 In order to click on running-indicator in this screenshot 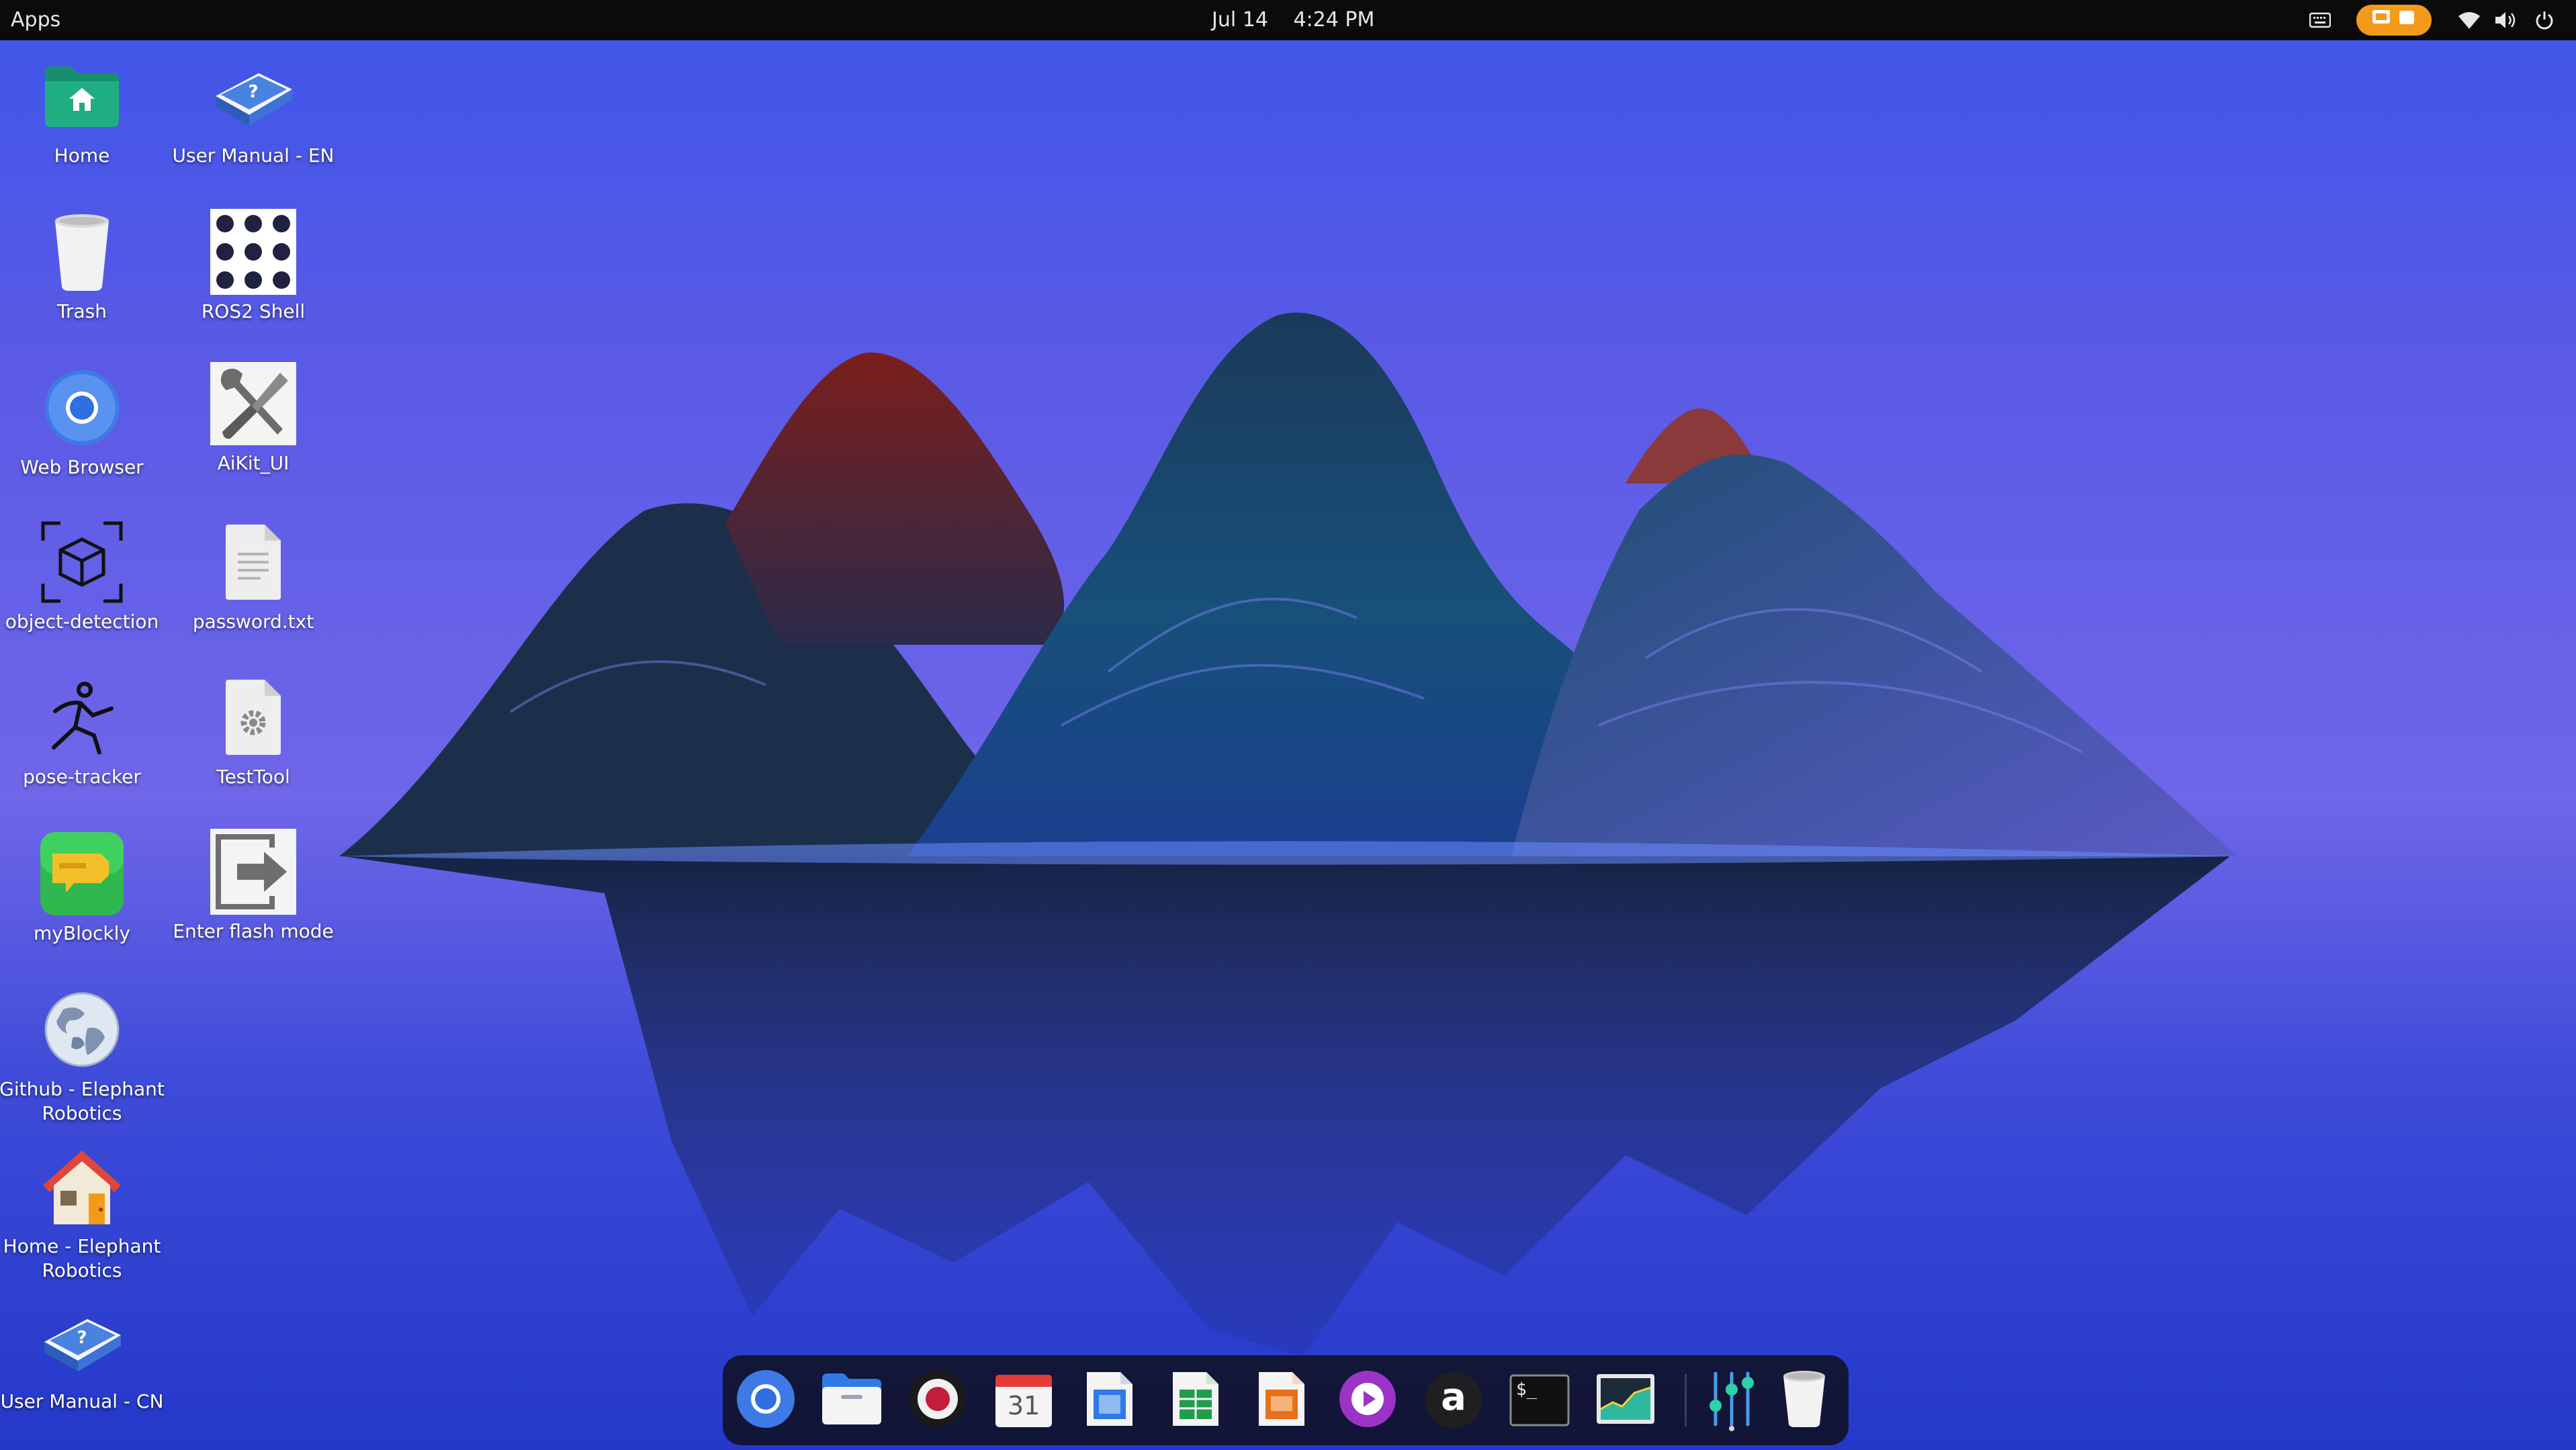, I will do `click(1732, 1428)`.